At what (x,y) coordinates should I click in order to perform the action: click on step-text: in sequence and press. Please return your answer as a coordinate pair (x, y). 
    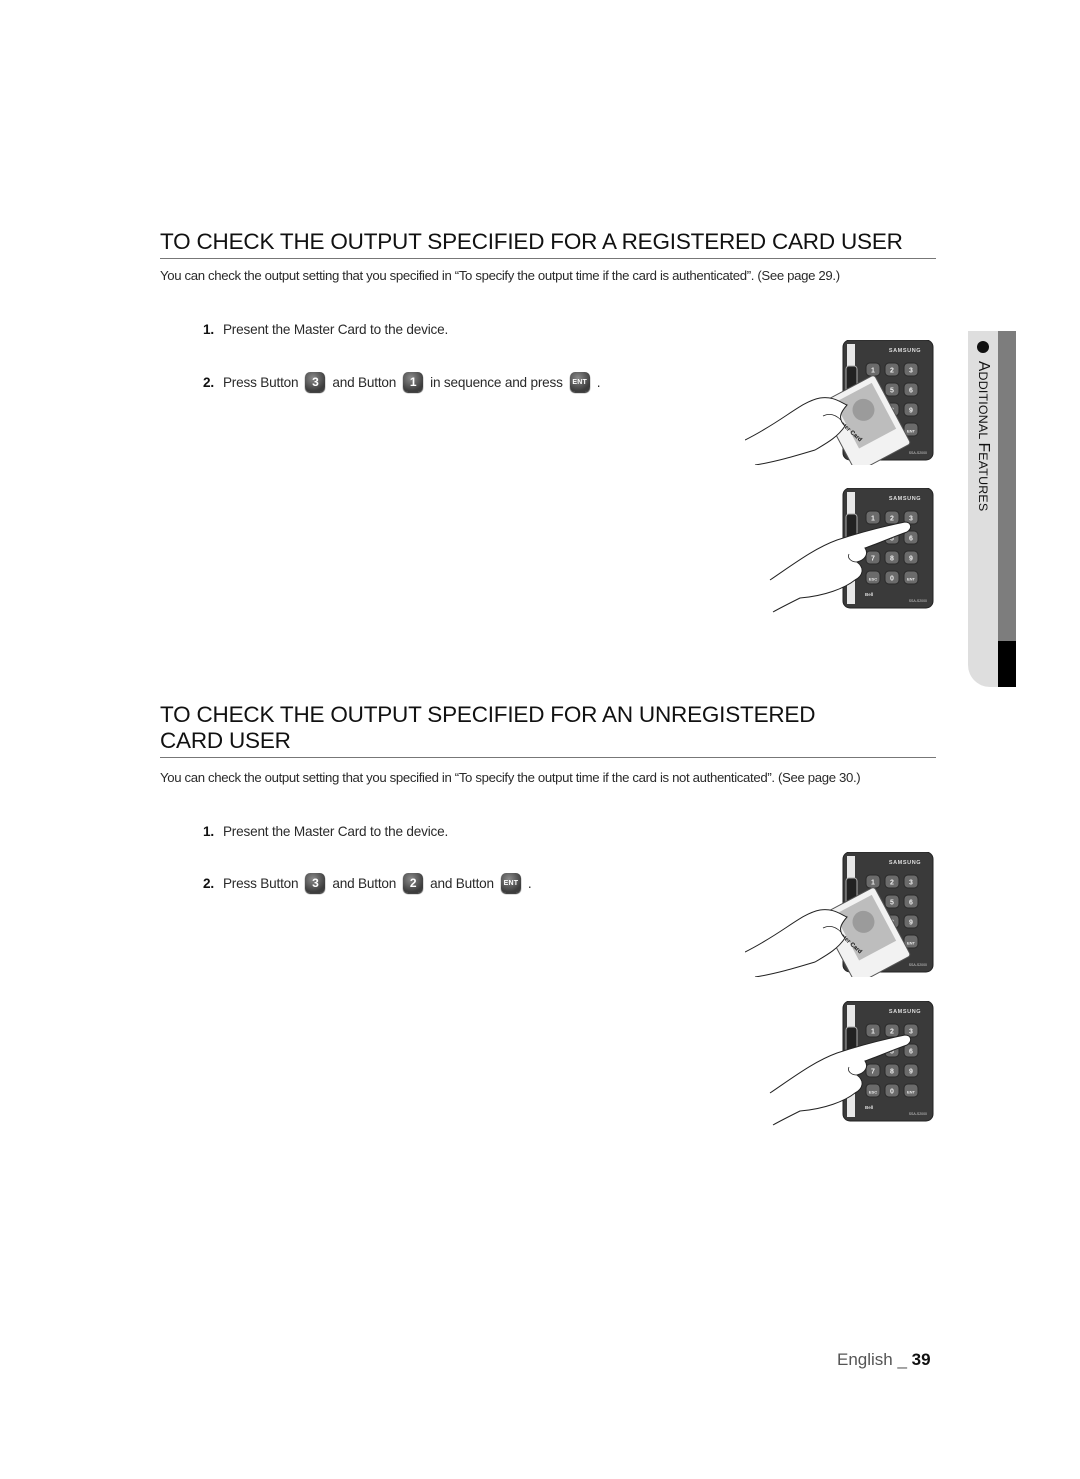
    Looking at the image, I should click on (496, 382).